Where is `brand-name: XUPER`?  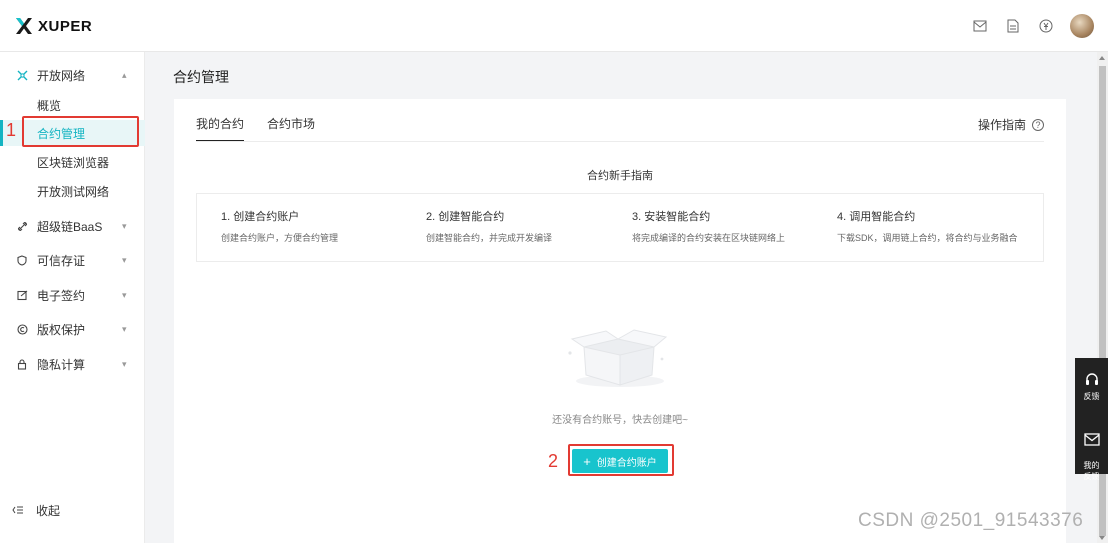
brand-name: XUPER is located at coordinates (65, 26).